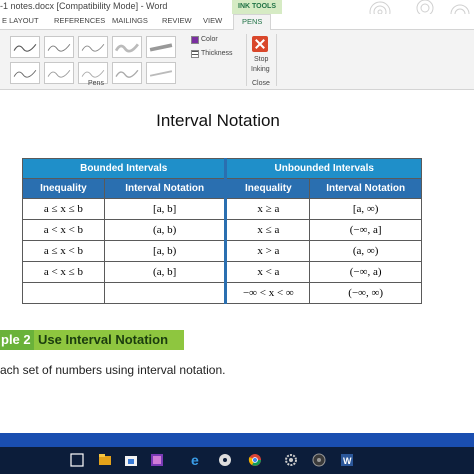 This screenshot has height=474, width=474. Describe the element at coordinates (237, 453) in the screenshot. I see `taskbar: e W` at that location.